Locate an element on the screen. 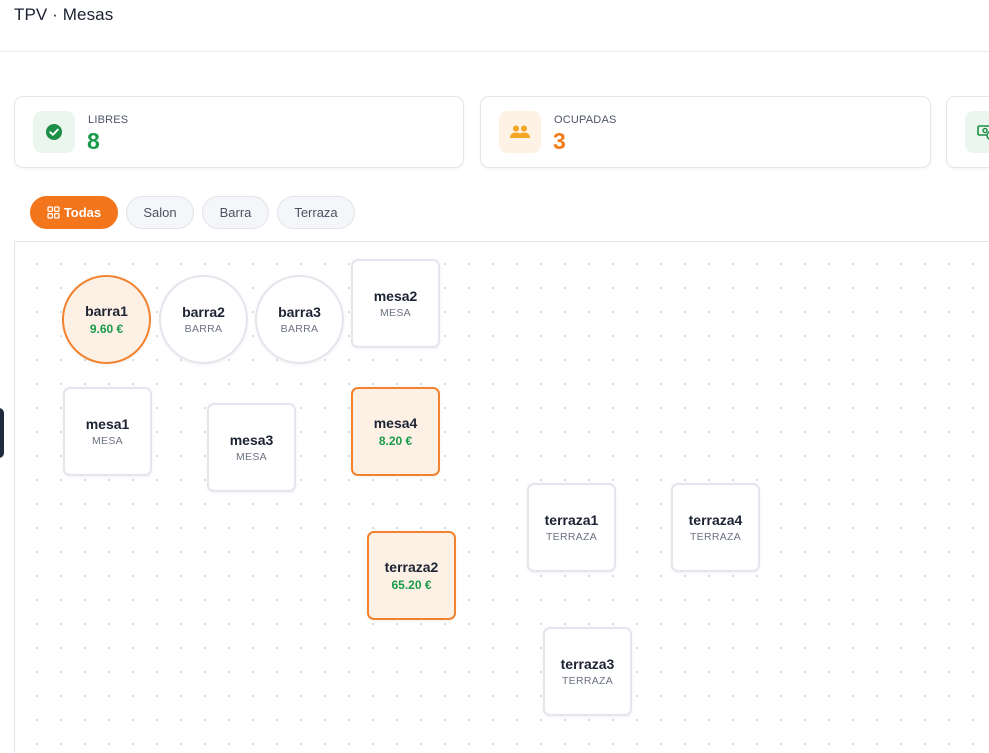 Image resolution: width=989 pixels, height=753 pixels. filter-chip-label: Todas is located at coordinates (82, 212).